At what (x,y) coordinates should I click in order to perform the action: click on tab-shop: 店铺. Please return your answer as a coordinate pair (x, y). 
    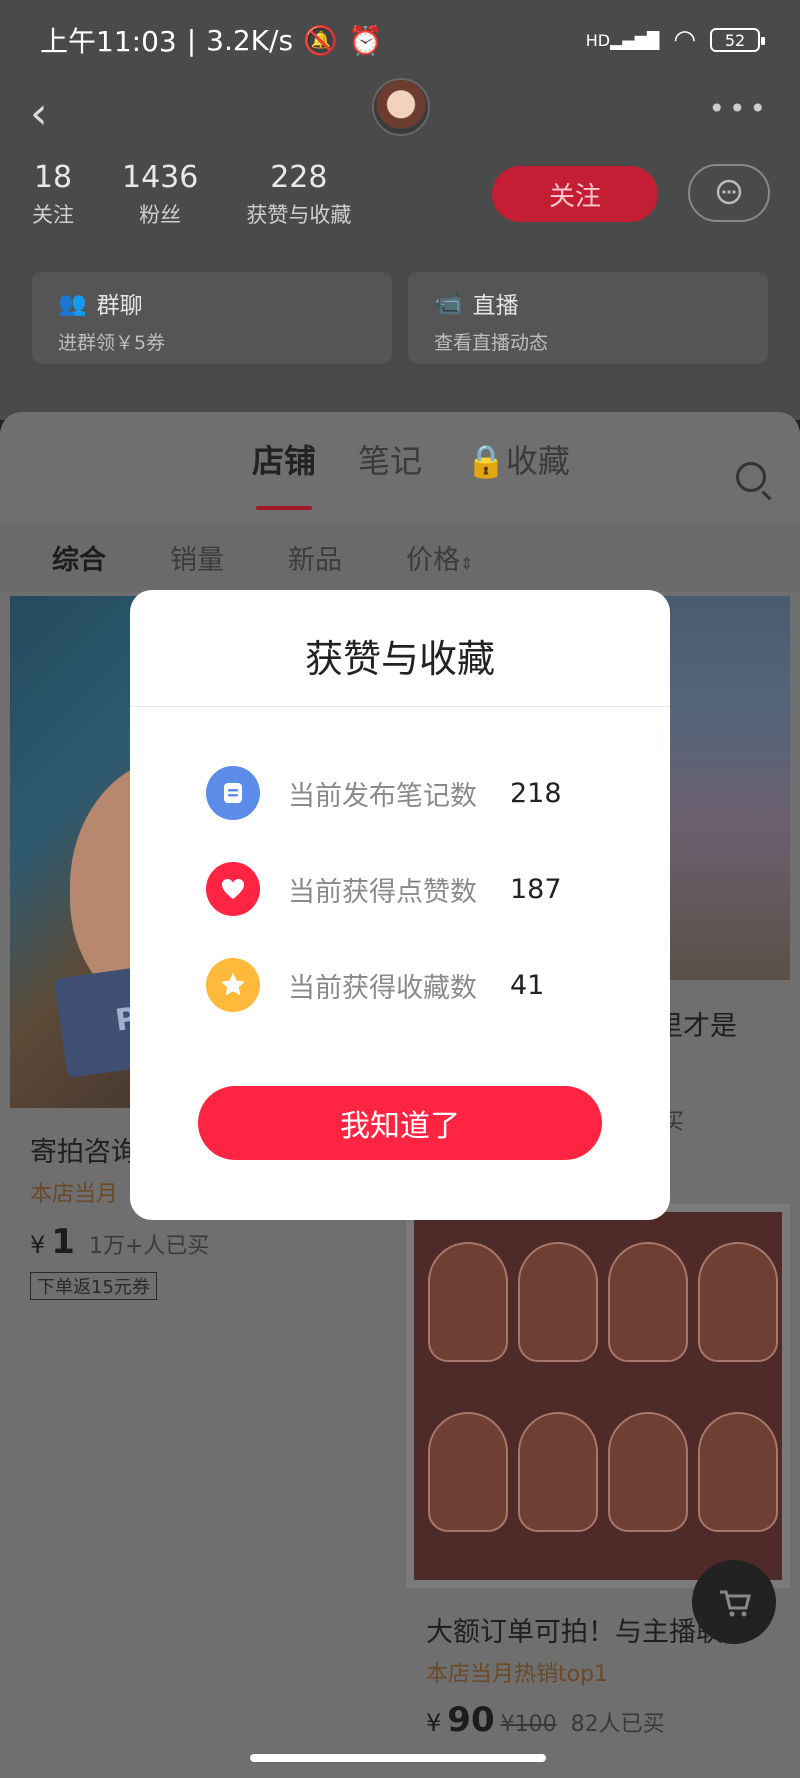
    Looking at the image, I should click on (284, 459).